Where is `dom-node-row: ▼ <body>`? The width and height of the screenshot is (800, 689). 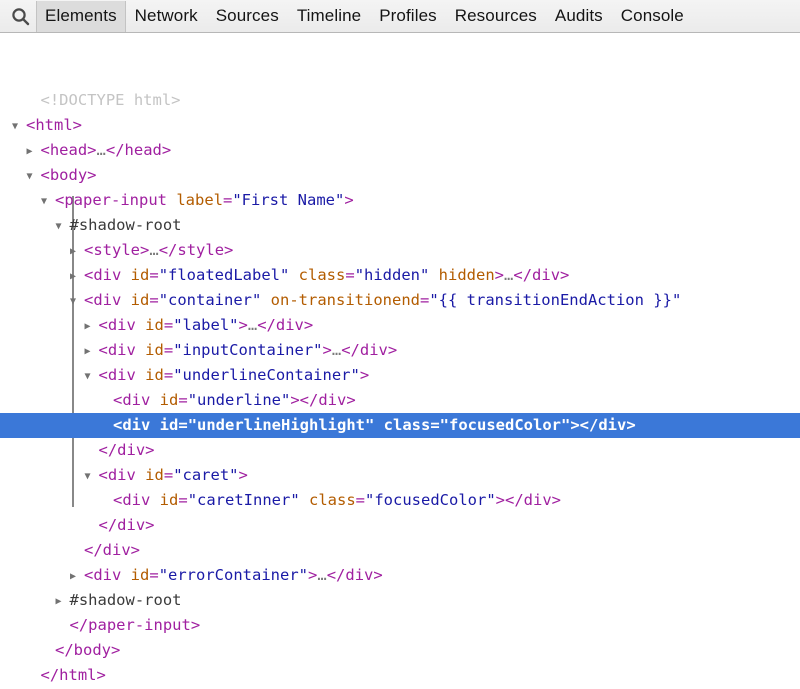 dom-node-row: ▼ <body> is located at coordinates (400, 175).